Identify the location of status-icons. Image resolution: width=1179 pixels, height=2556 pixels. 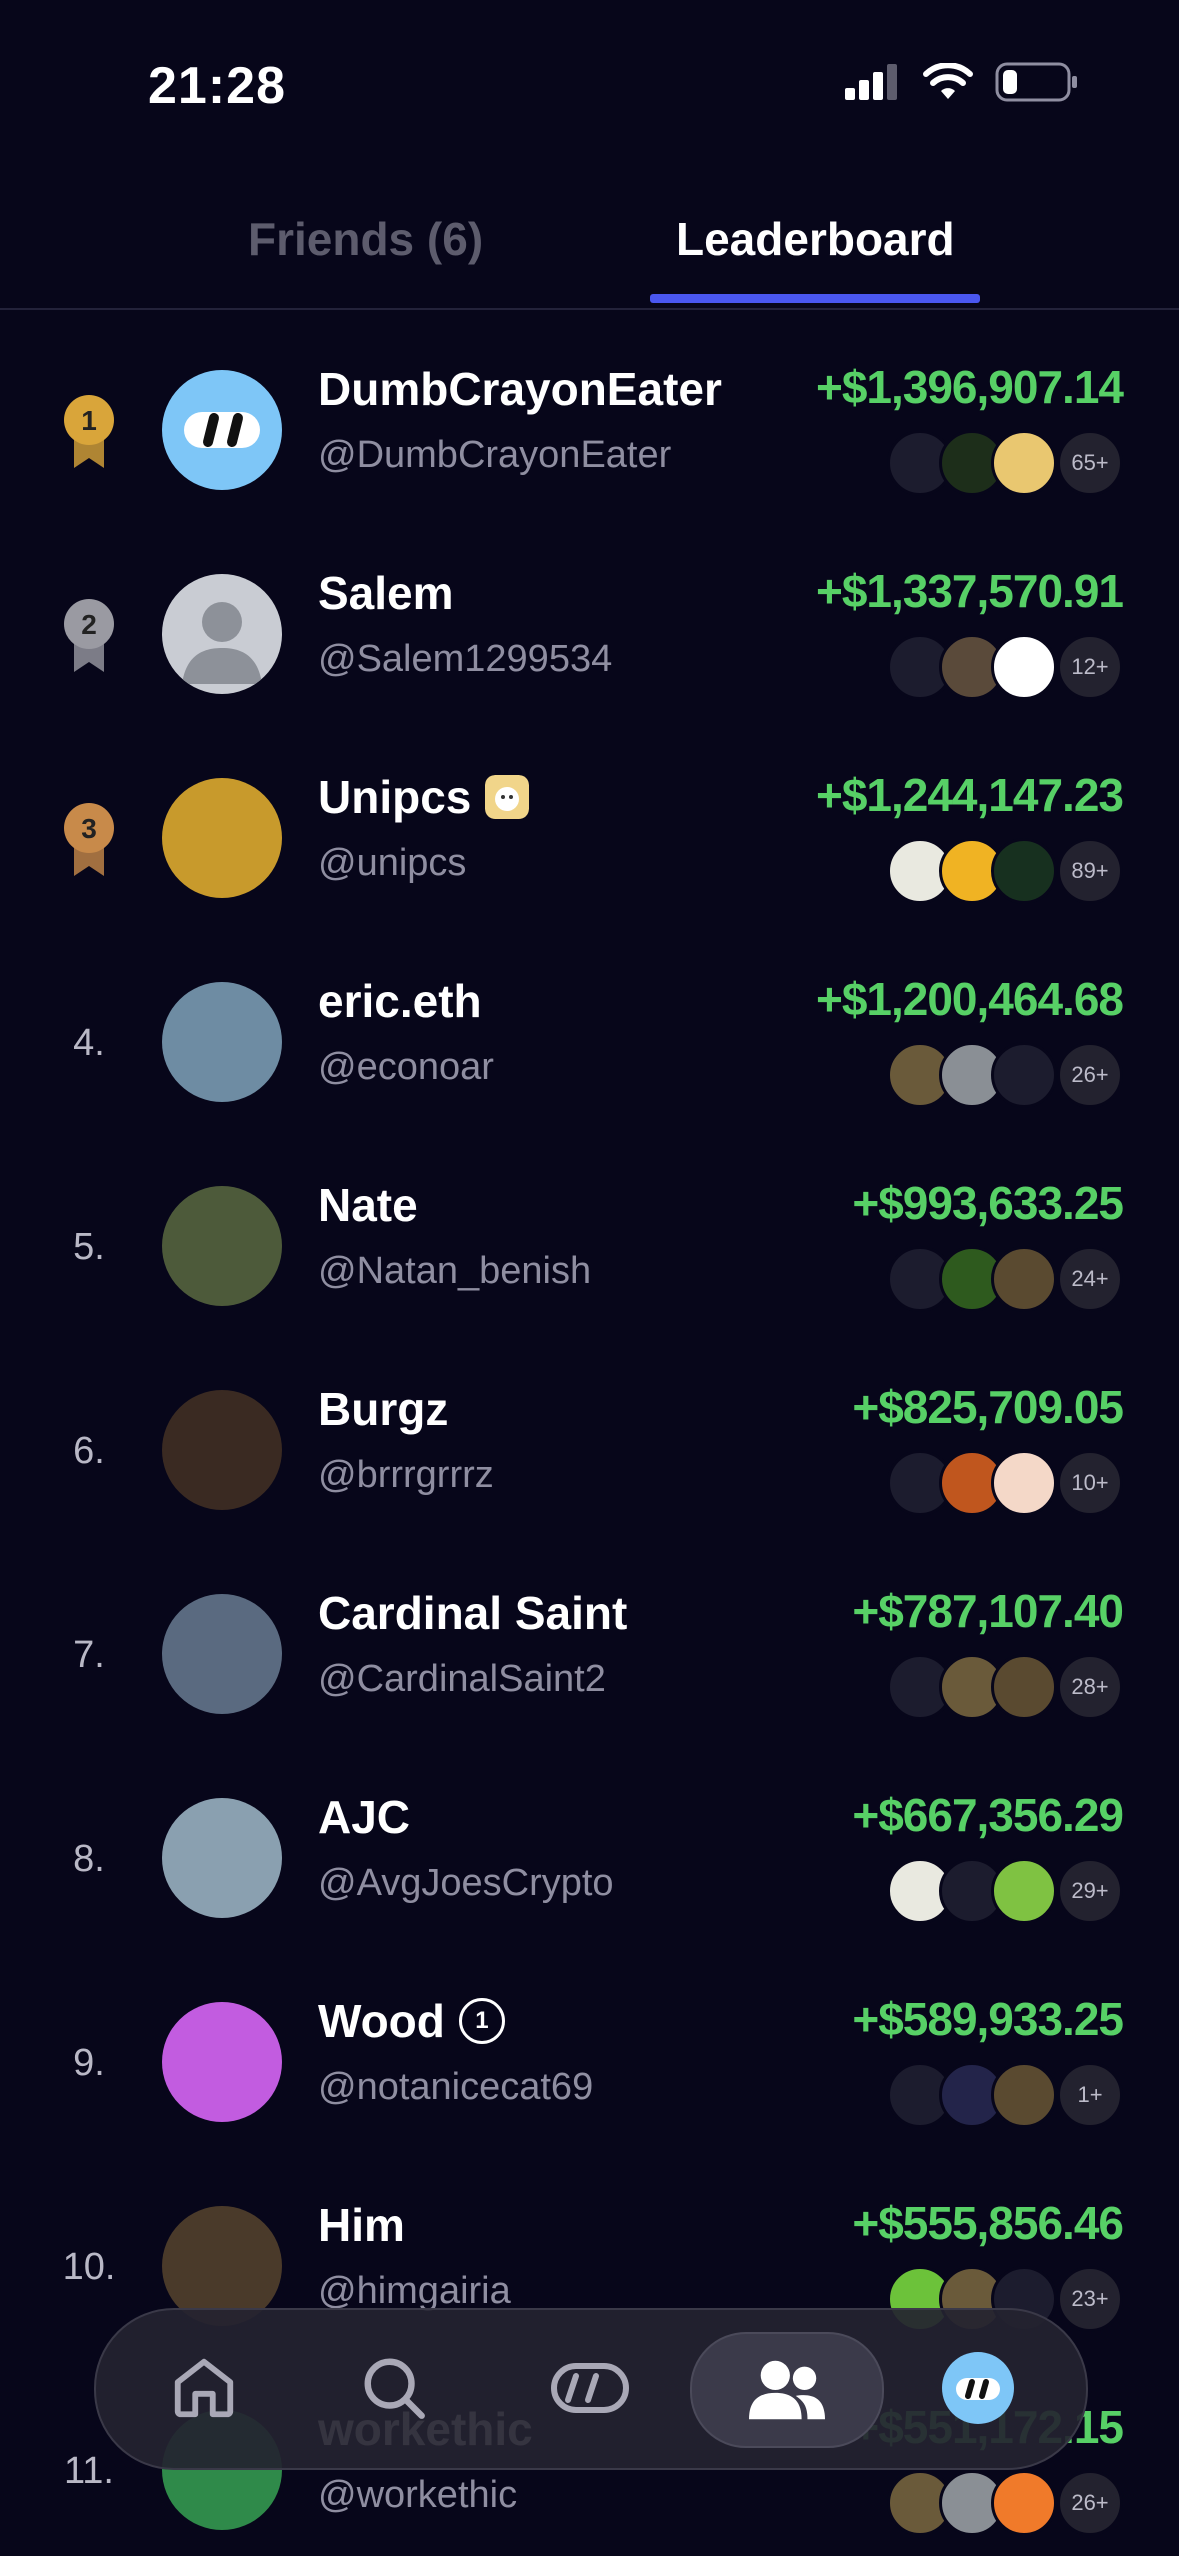
(962, 82).